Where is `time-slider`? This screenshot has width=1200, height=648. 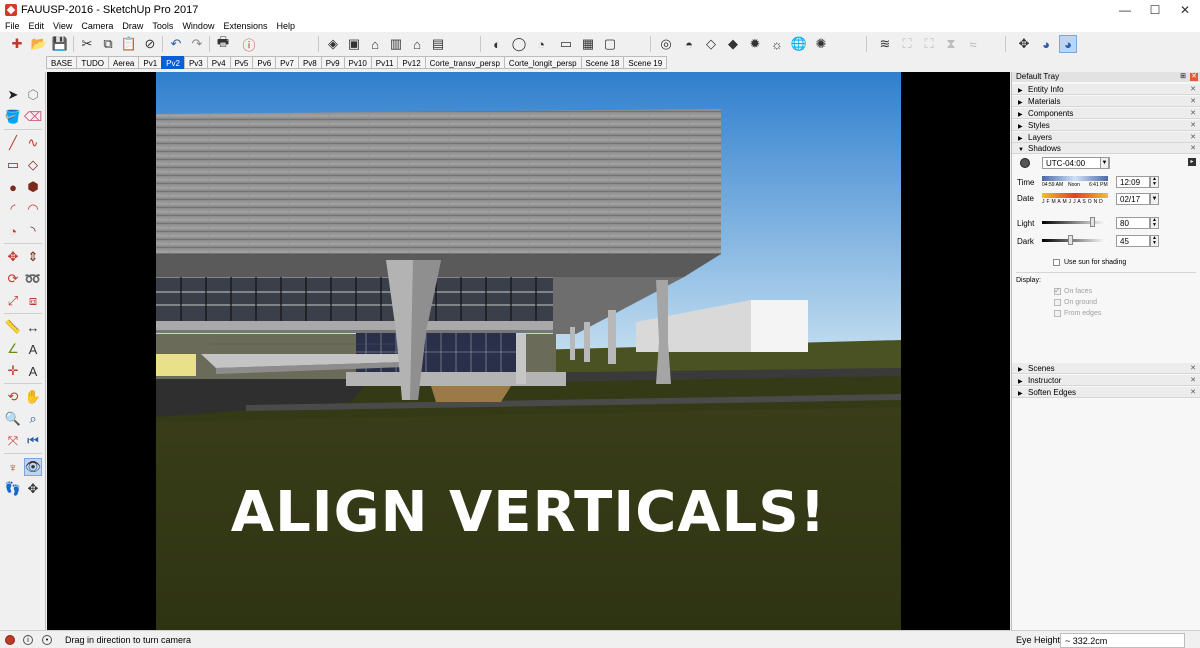
time-slider is located at coordinates (1075, 178).